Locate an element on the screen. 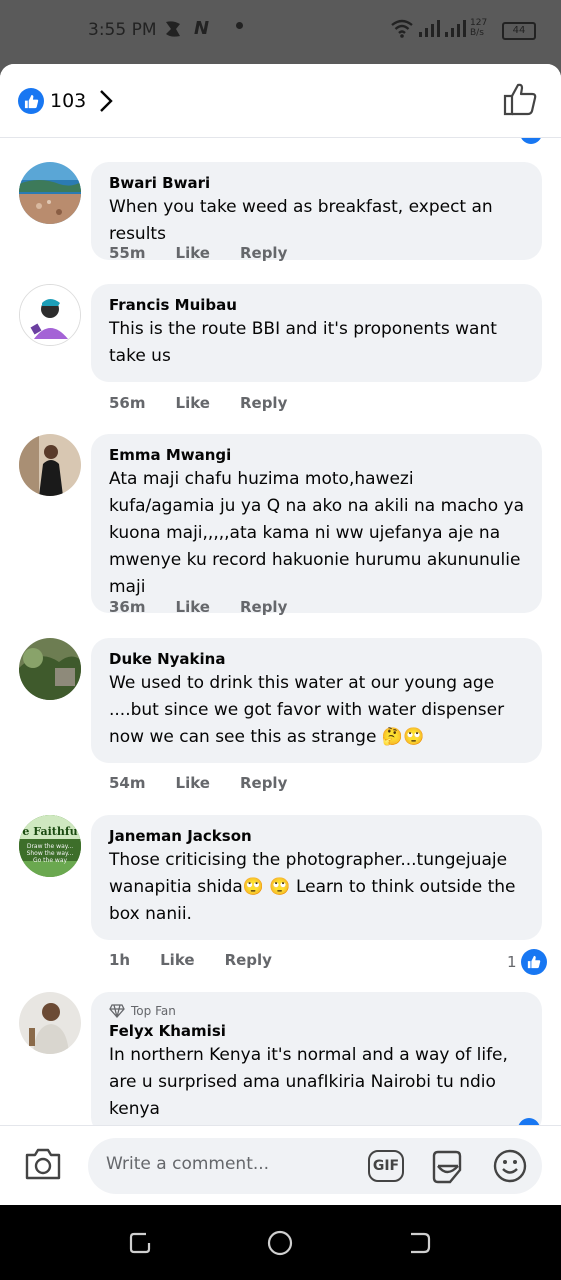 Image resolution: width=561 pixels, height=1280 pixels. comment-reaction-count: 1 is located at coordinates (527, 962).